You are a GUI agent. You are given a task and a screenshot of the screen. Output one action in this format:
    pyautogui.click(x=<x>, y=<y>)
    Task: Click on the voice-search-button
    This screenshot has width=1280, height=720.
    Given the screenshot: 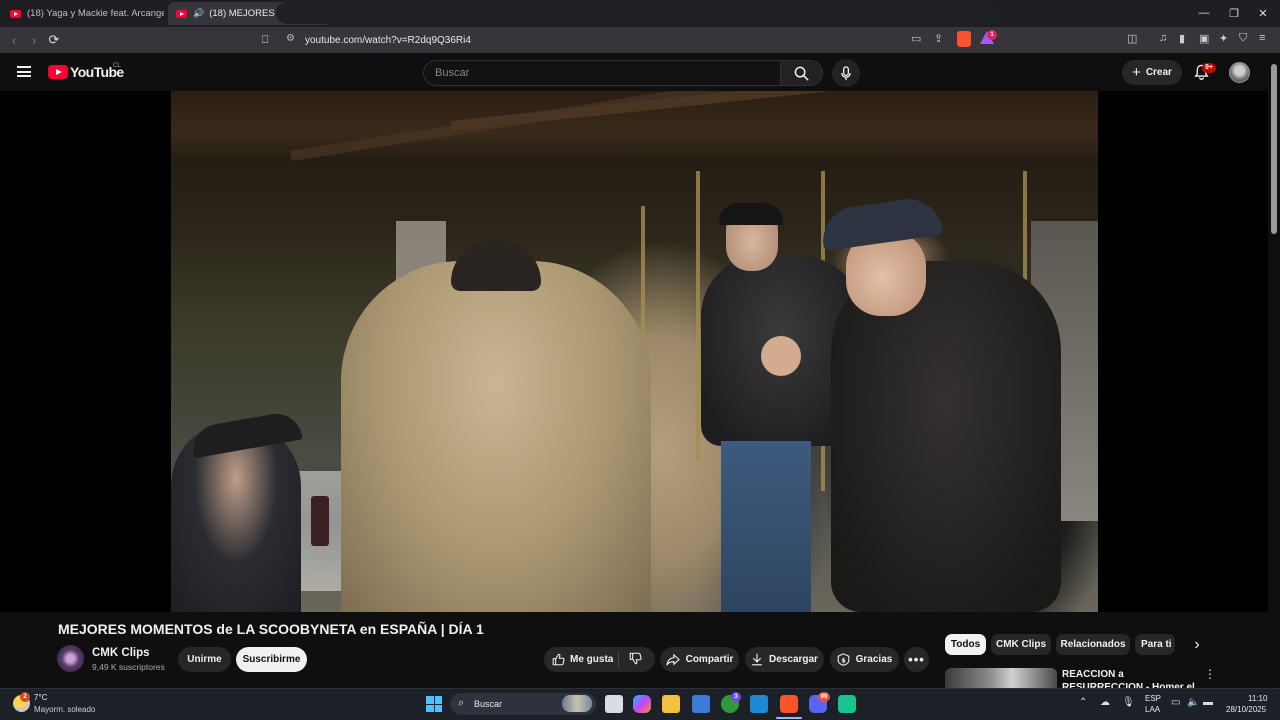 What is the action you would take?
    pyautogui.click(x=846, y=73)
    